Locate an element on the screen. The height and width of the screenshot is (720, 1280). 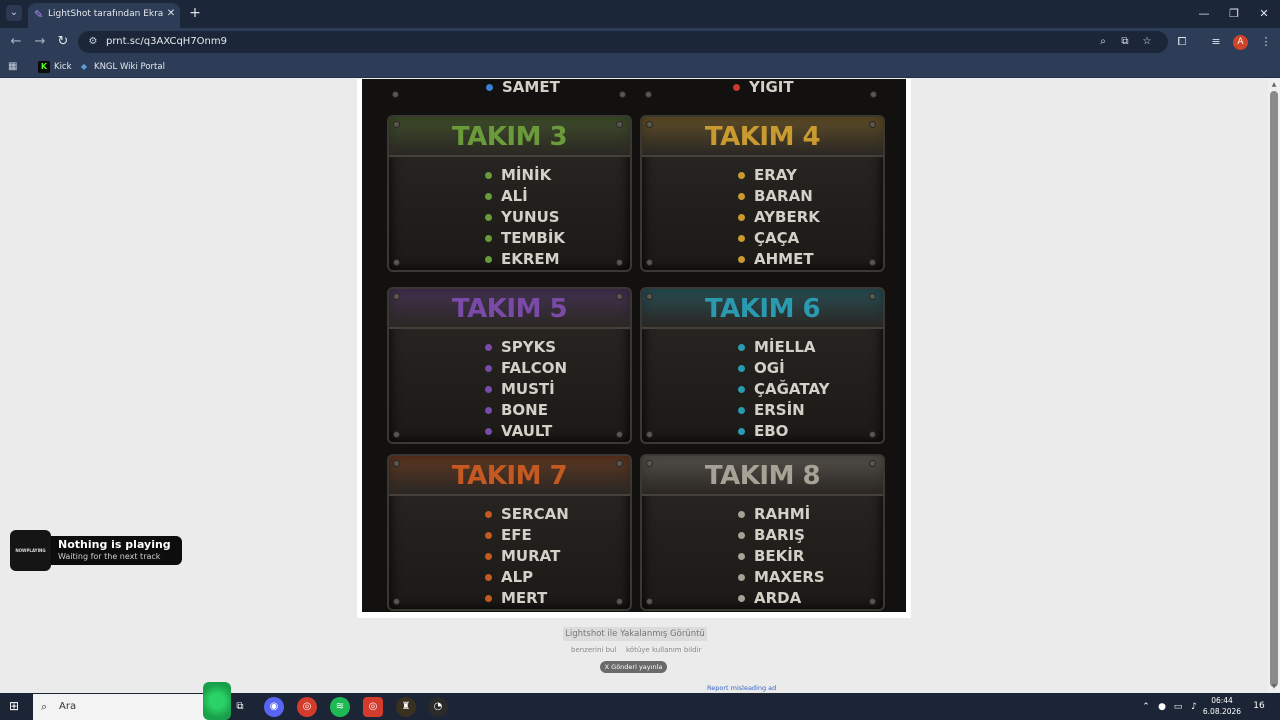
team-plate: TAKIM 7 SERCAN EFE MURAT ALP MERT is located at coordinates (509, 532).